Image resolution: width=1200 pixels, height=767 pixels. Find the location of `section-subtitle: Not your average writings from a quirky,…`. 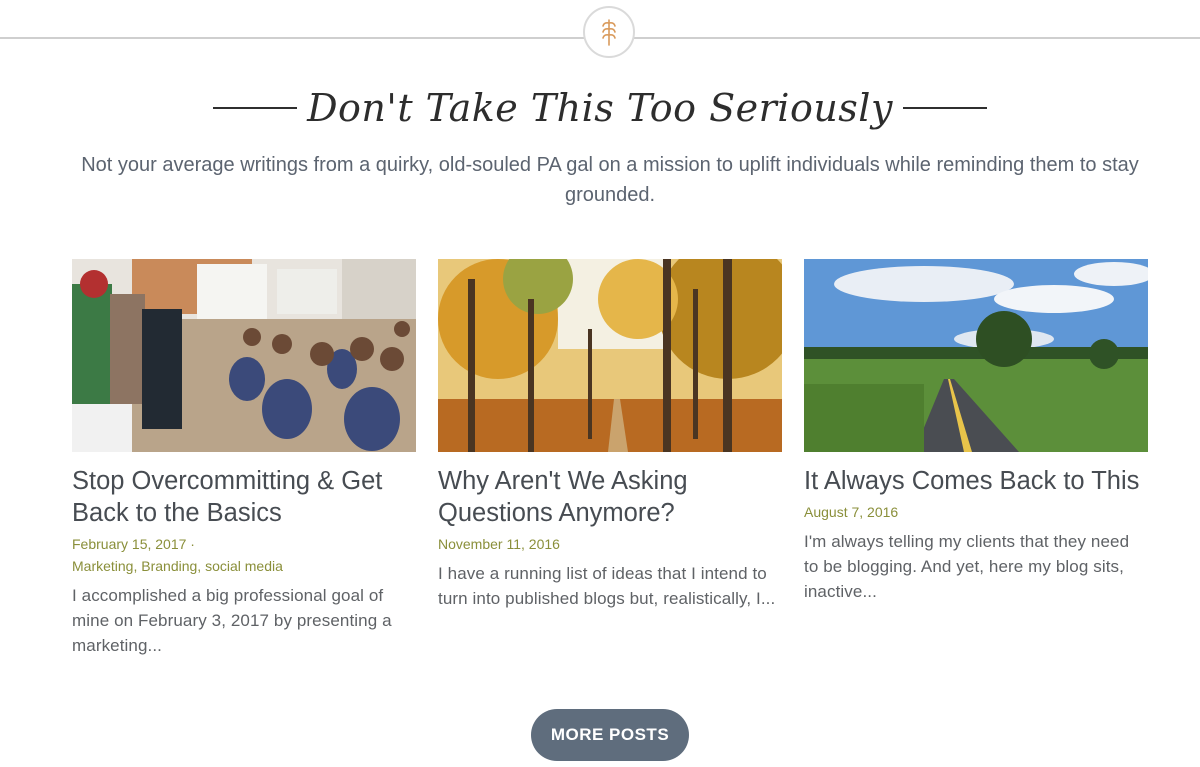

section-subtitle: Not your average writings from a quirky,… is located at coordinates (610, 180).